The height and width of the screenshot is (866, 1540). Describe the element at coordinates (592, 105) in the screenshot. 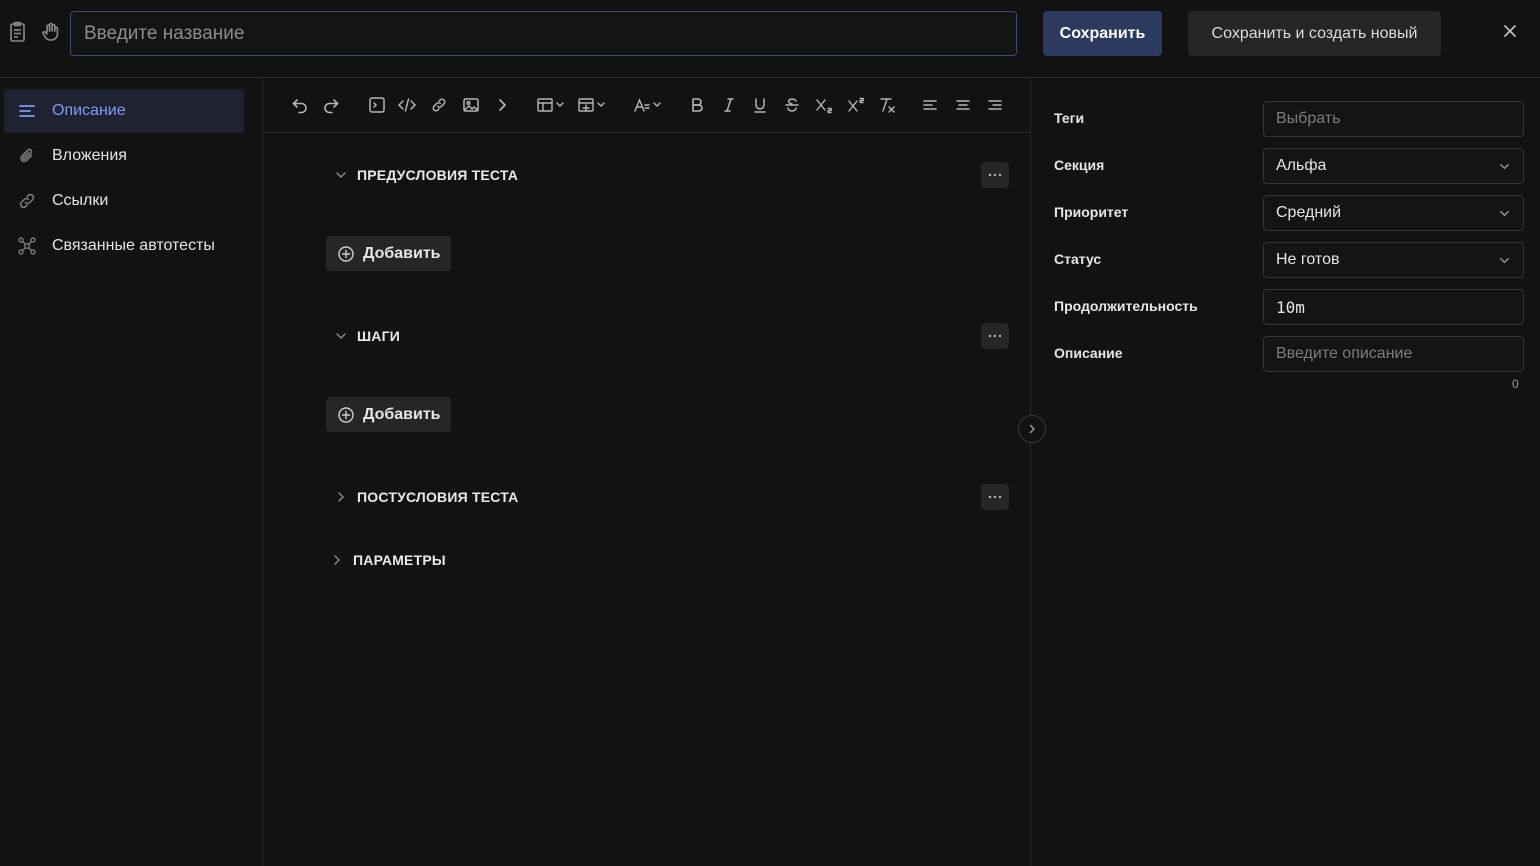

I see `table-insert-icon` at that location.